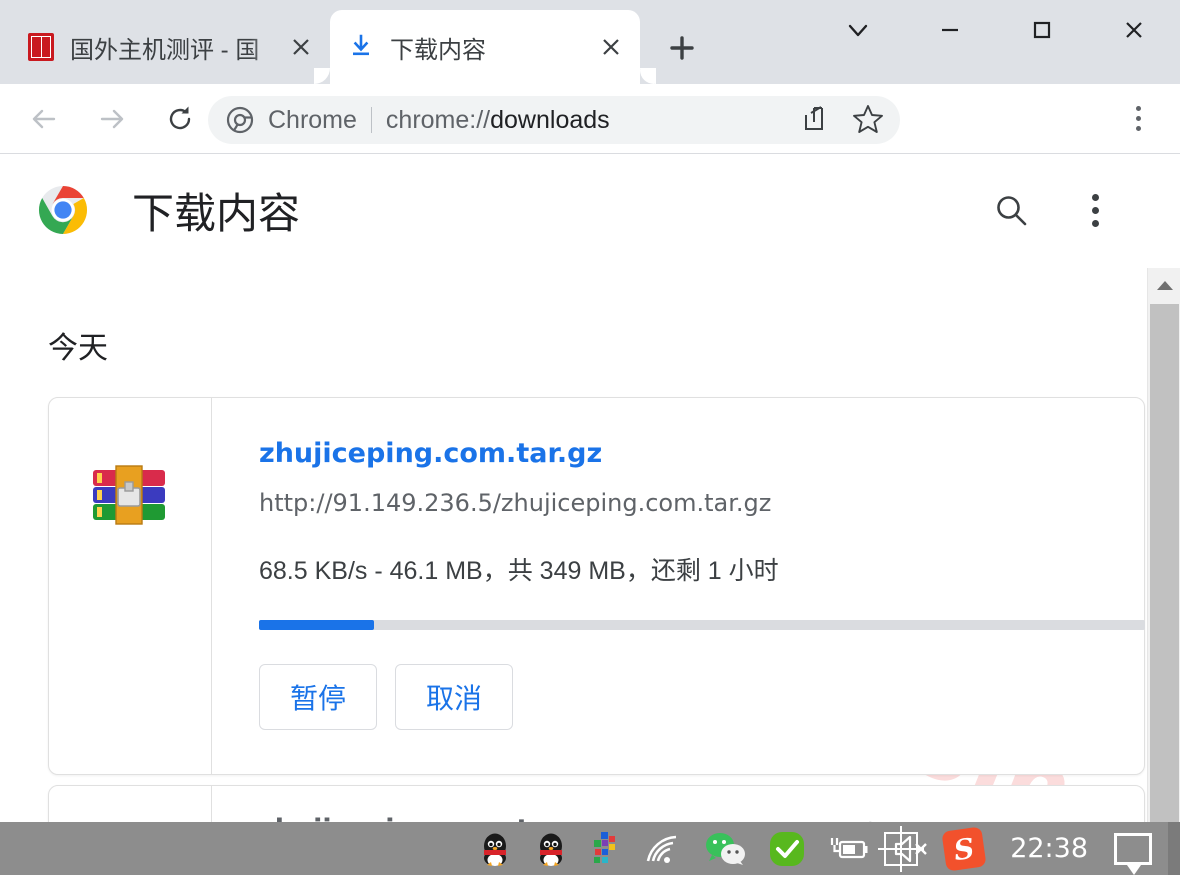 This screenshot has height=875, width=1180. I want to click on download-icon, so click(362, 47).